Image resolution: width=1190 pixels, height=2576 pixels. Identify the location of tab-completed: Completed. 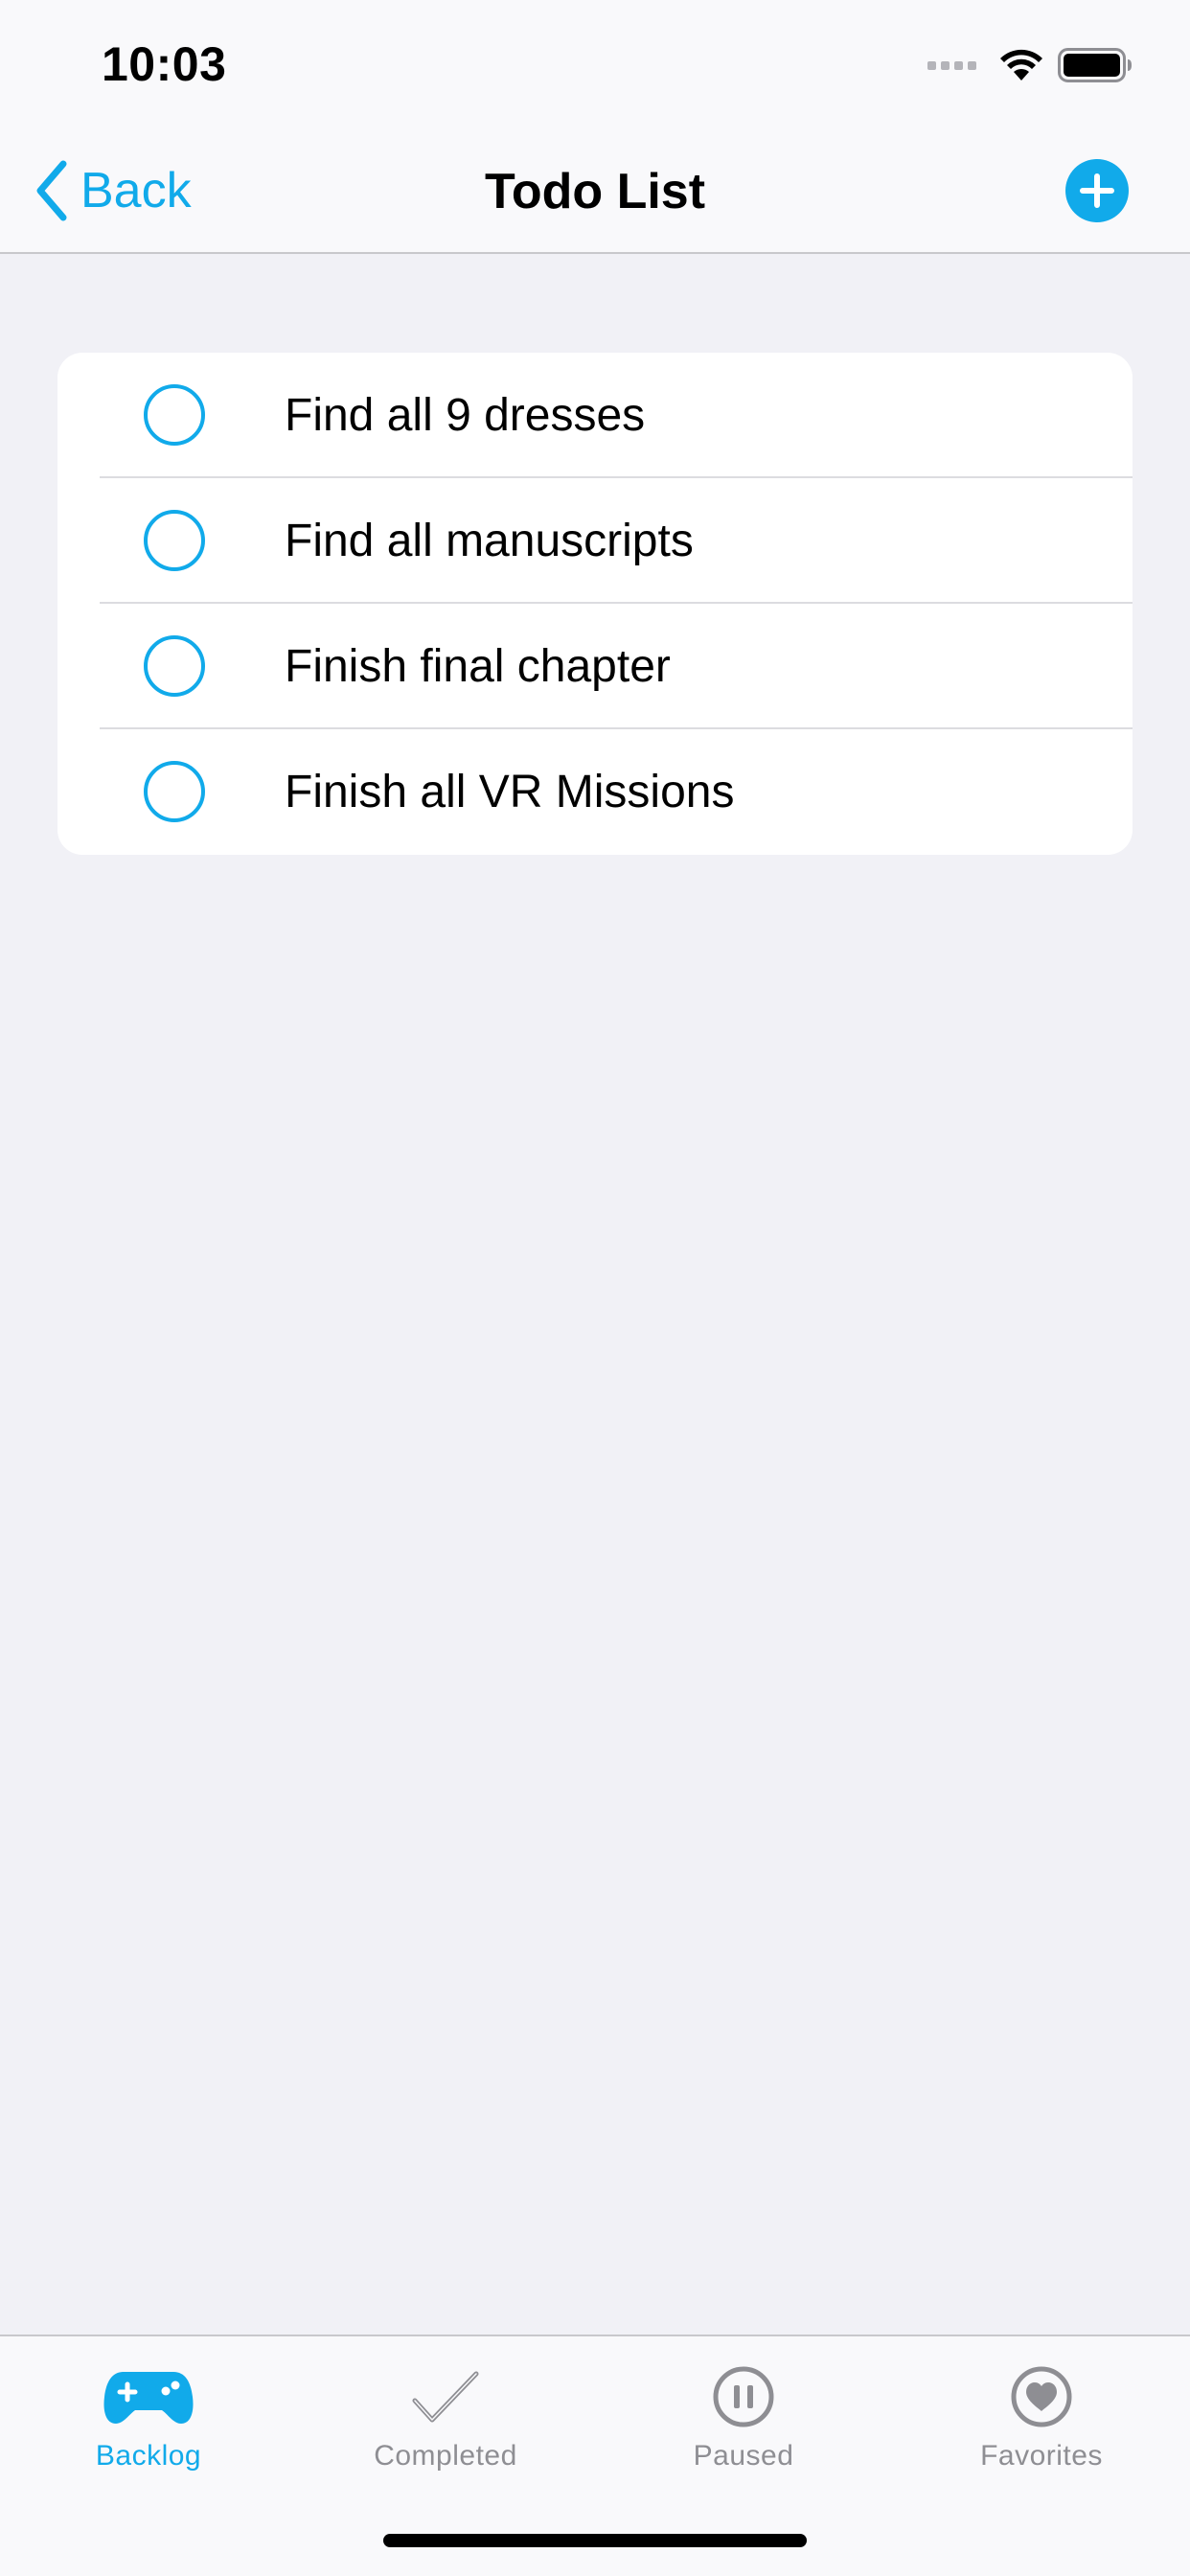
(445, 2413).